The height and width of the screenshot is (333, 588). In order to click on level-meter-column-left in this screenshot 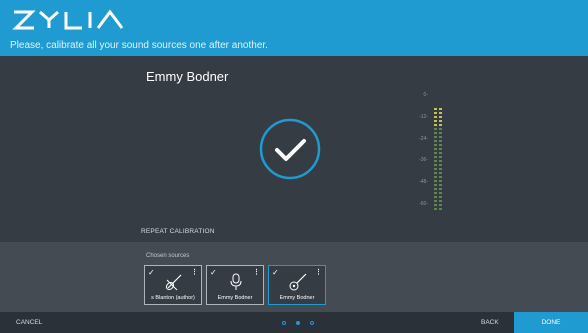, I will do `click(436, 155)`.